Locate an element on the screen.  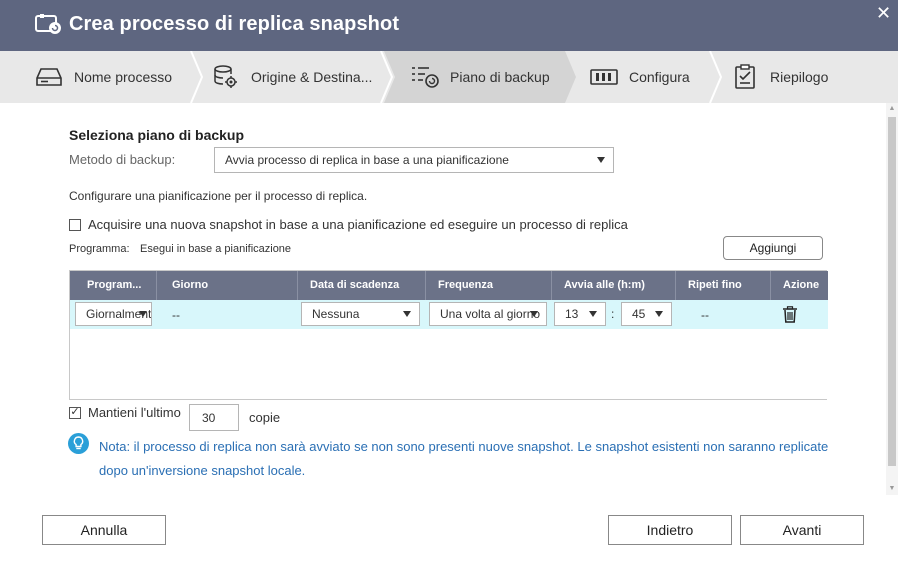
drive-icon is located at coordinates (49, 77).